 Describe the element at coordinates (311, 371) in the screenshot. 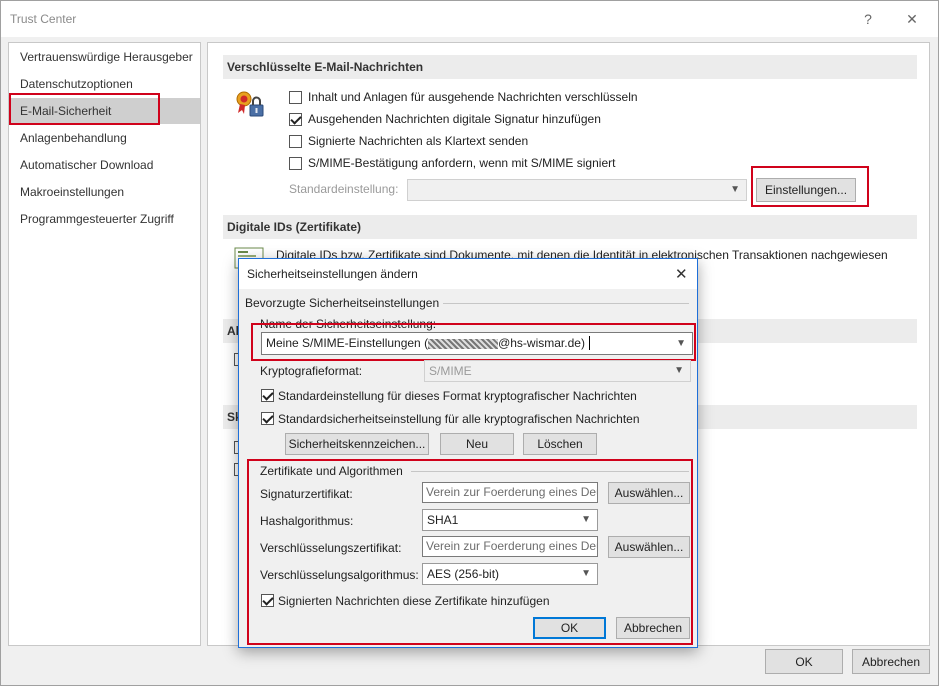

I see `crypto-format-label: Kryptografieformat:` at that location.